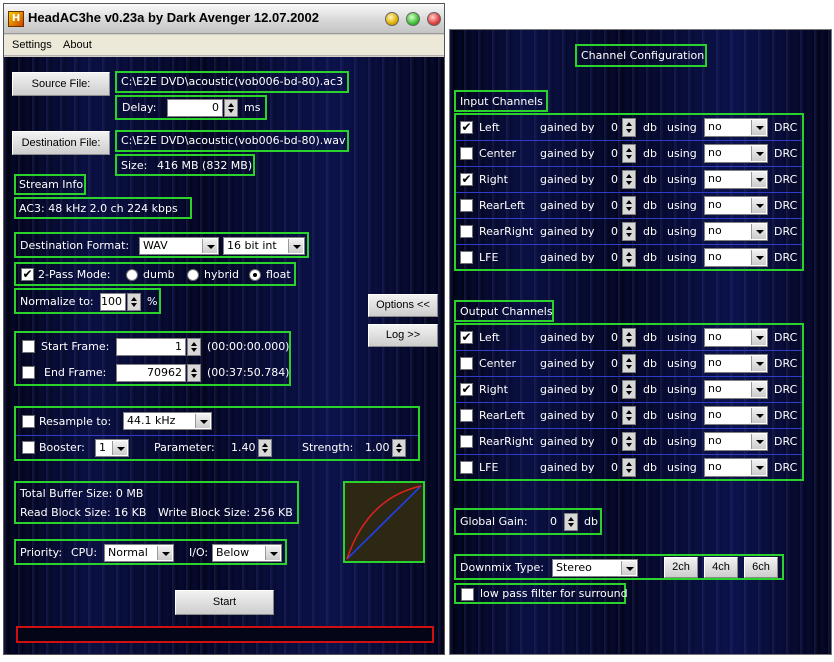  What do you see at coordinates (139, 553) in the screenshot?
I see `cpu-priority-select: Normal` at bounding box center [139, 553].